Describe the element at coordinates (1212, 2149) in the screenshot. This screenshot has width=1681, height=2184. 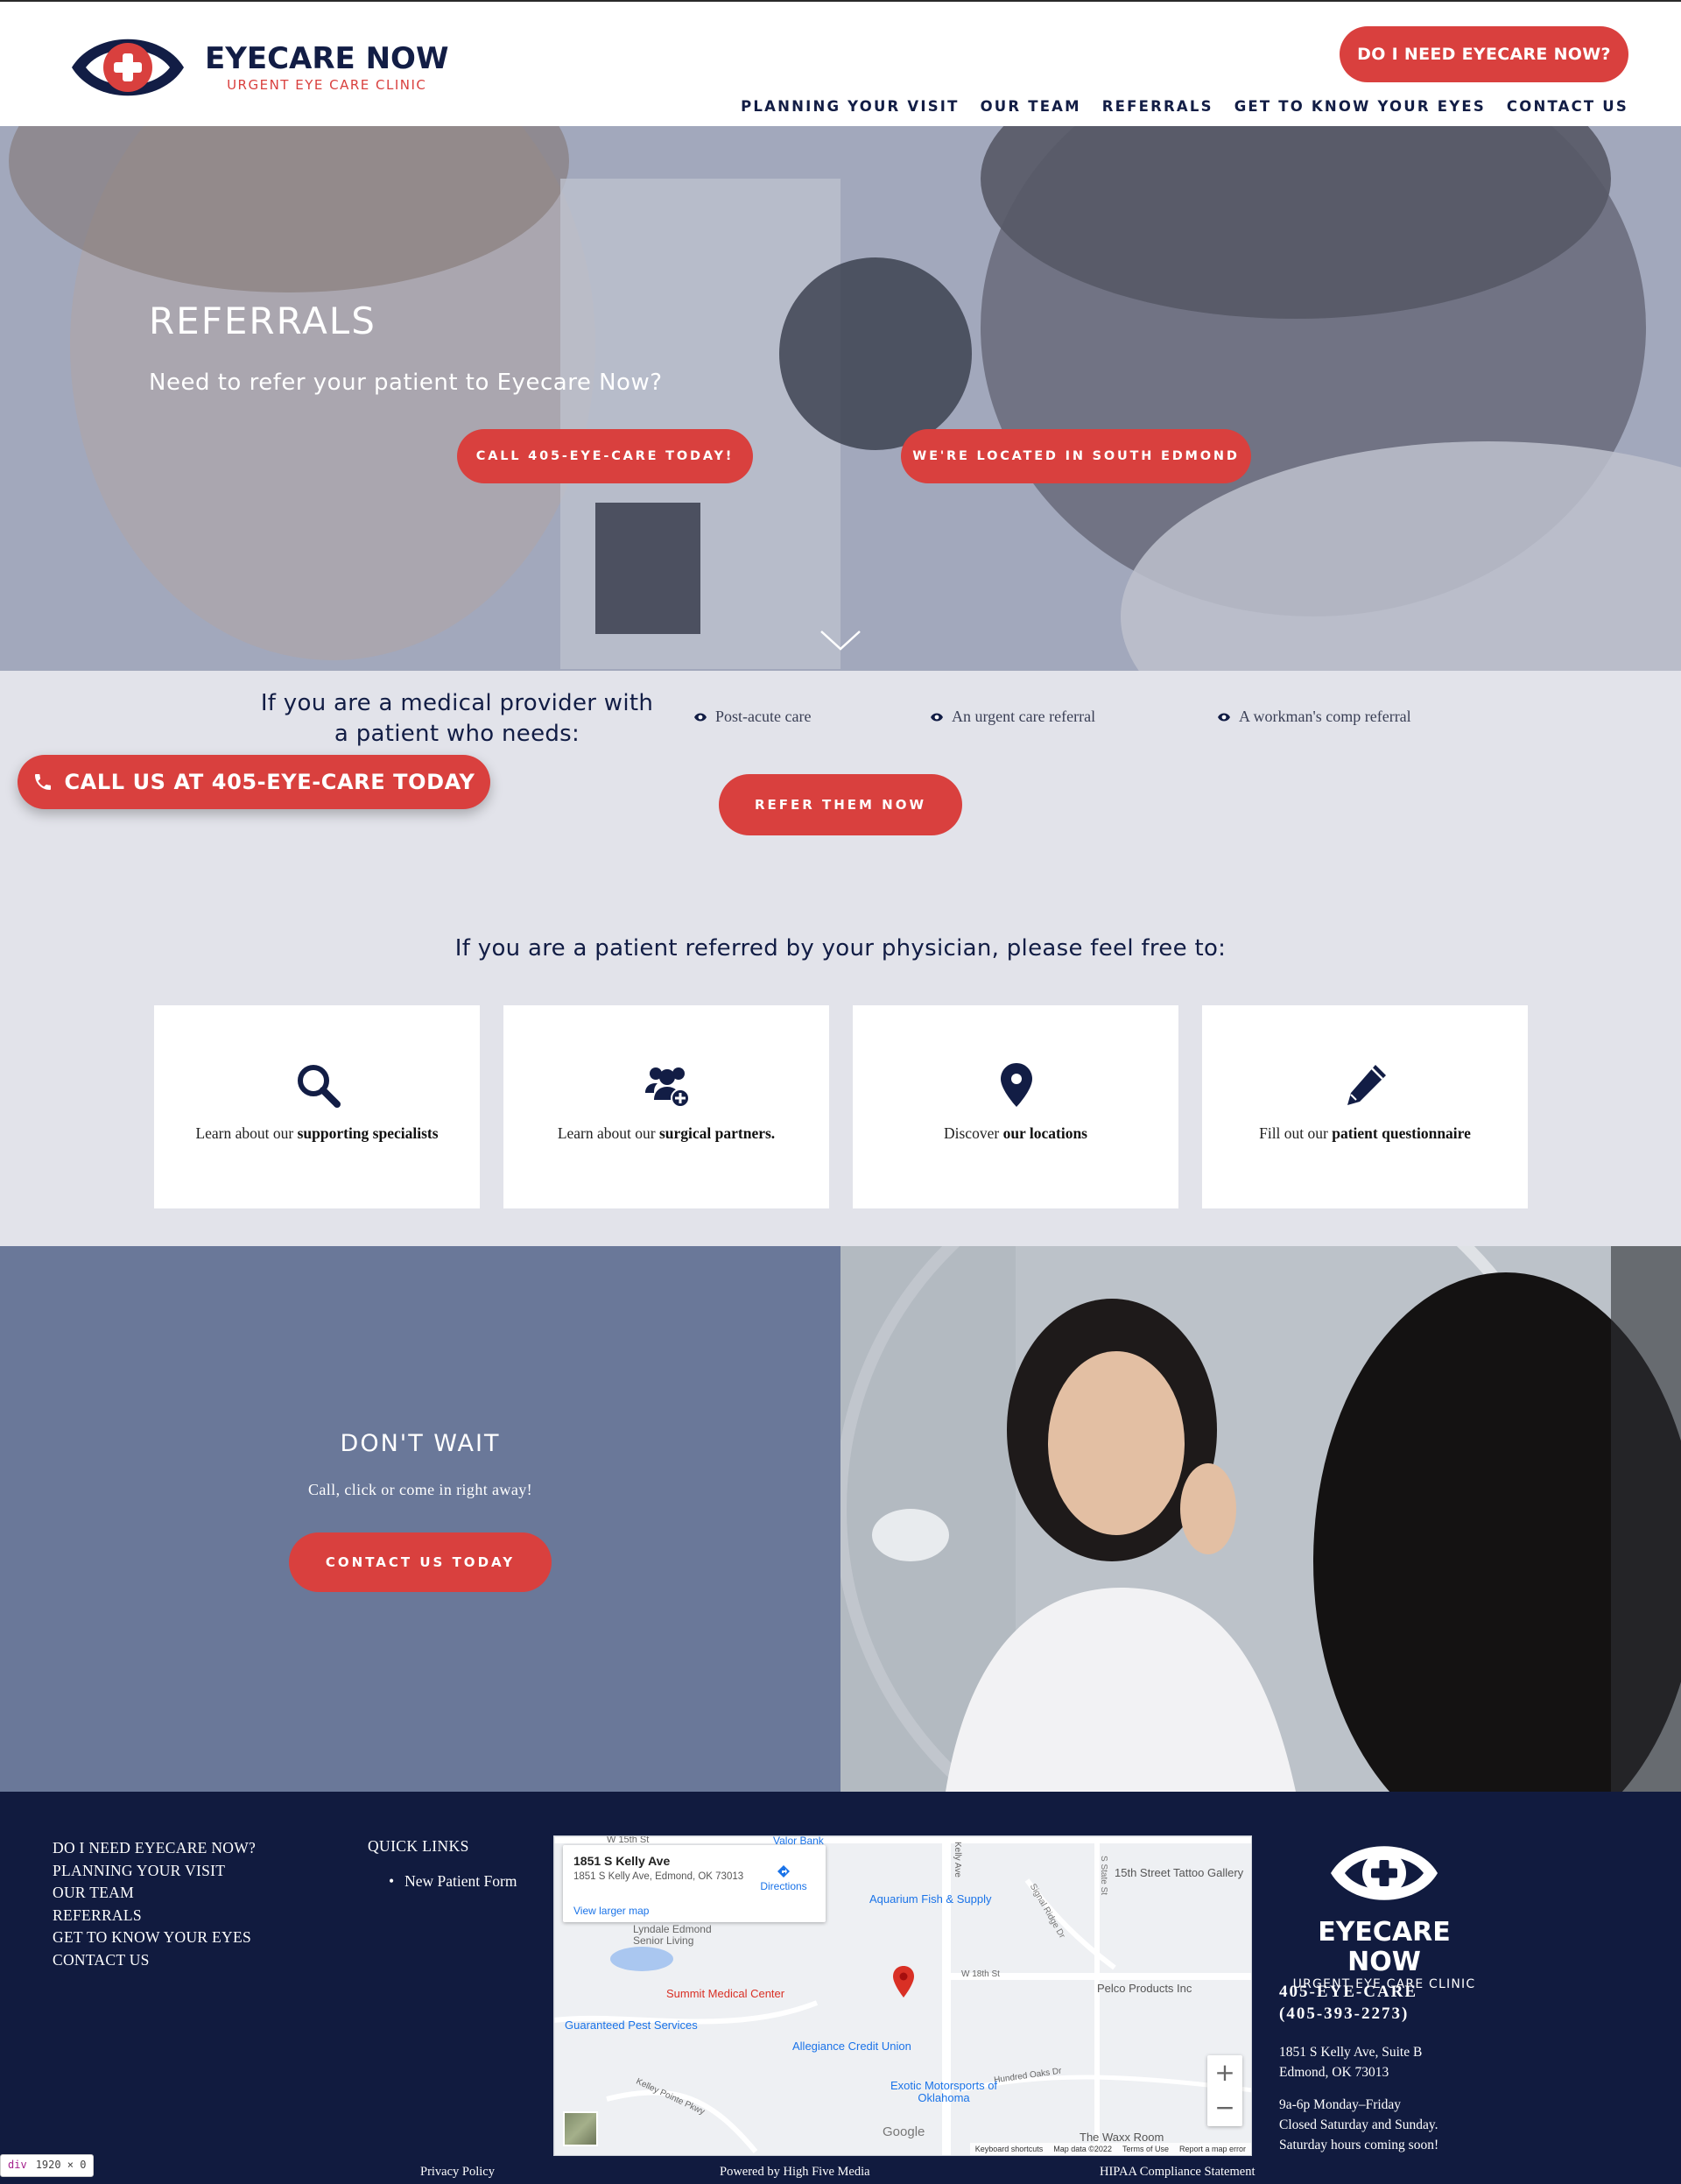
I see `map-report-error-link: Report a map error` at that location.